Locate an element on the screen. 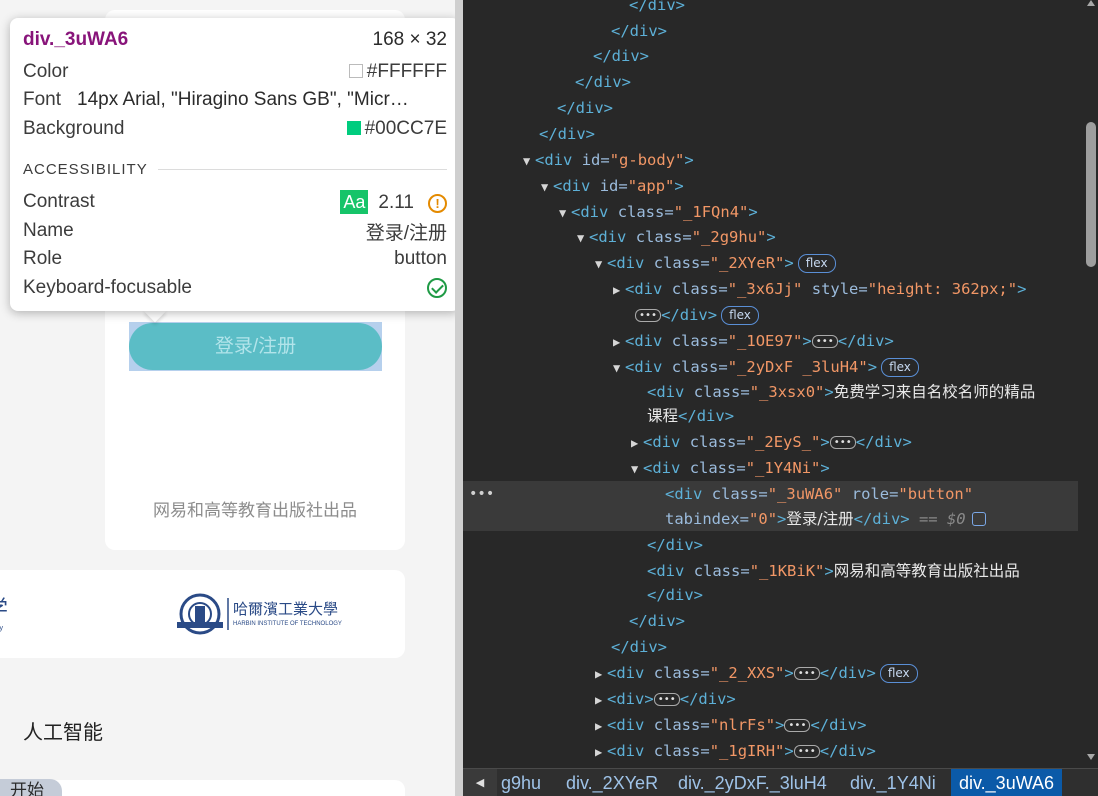  hit-emblem-core is located at coordinates (200, 614).